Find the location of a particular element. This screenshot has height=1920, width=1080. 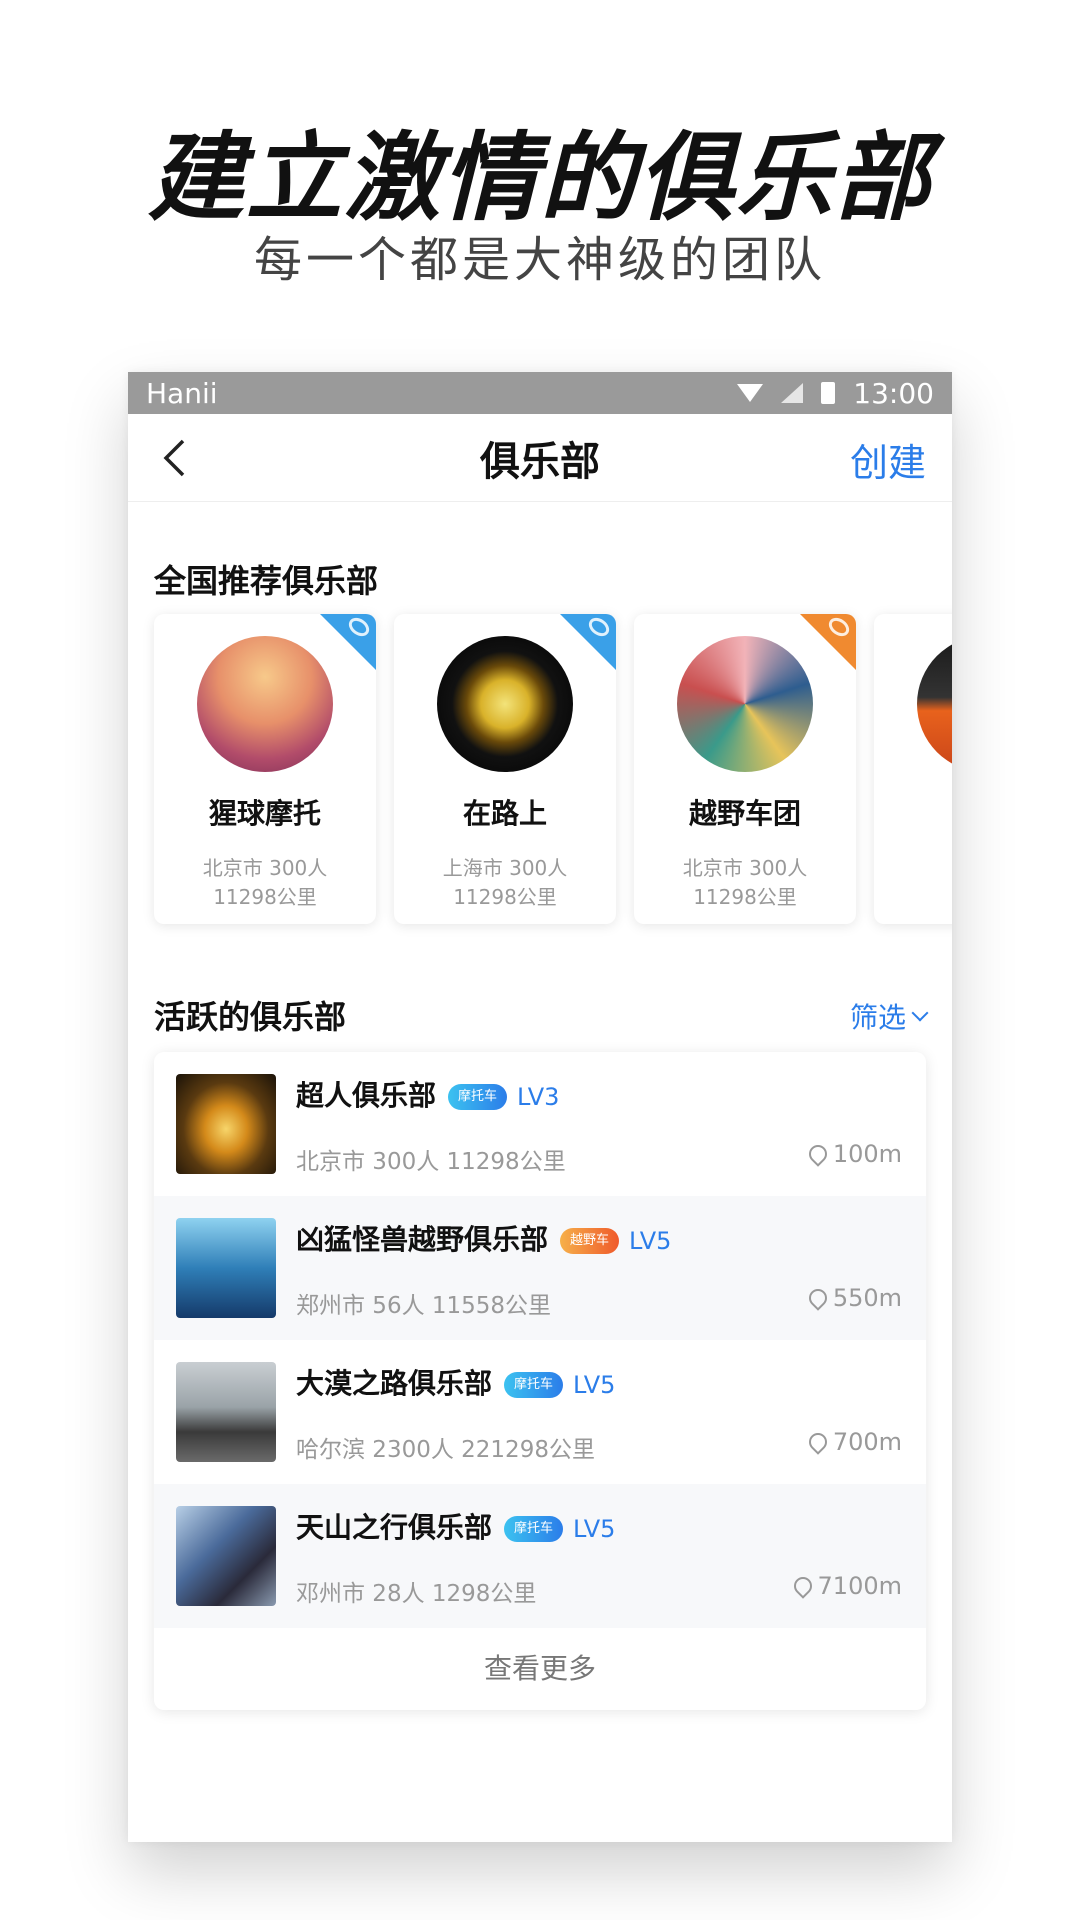

club-title: 大漠之路俱乐部 摩托车 LV5 is located at coordinates (455, 1382).